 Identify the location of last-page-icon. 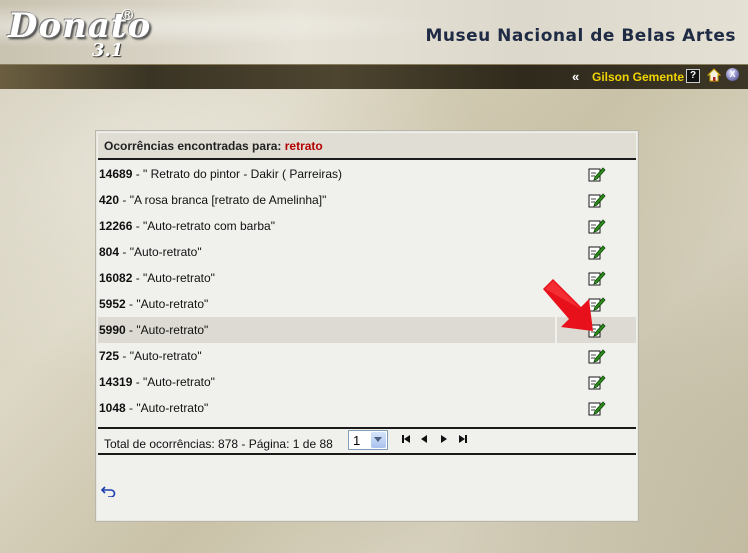
(463, 440).